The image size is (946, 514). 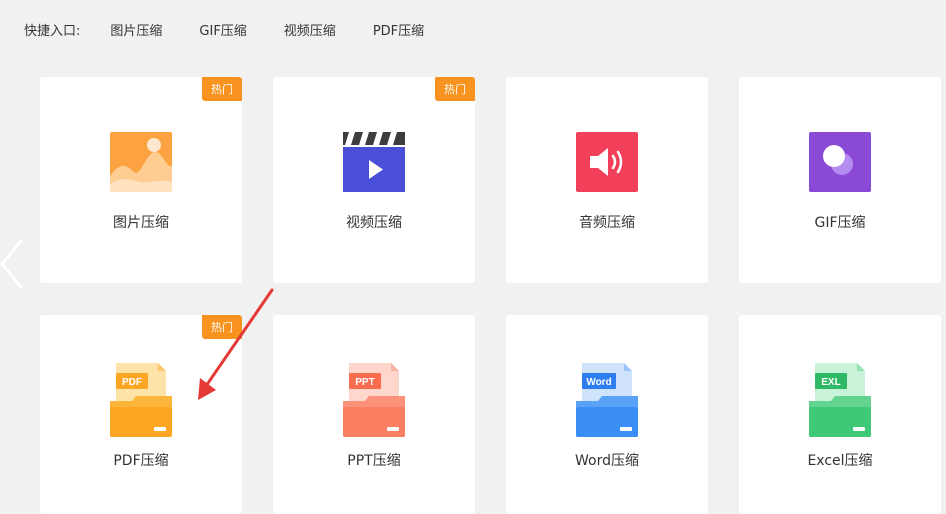 What do you see at coordinates (364, 382) in the screenshot?
I see `svg-text: PPT` at bounding box center [364, 382].